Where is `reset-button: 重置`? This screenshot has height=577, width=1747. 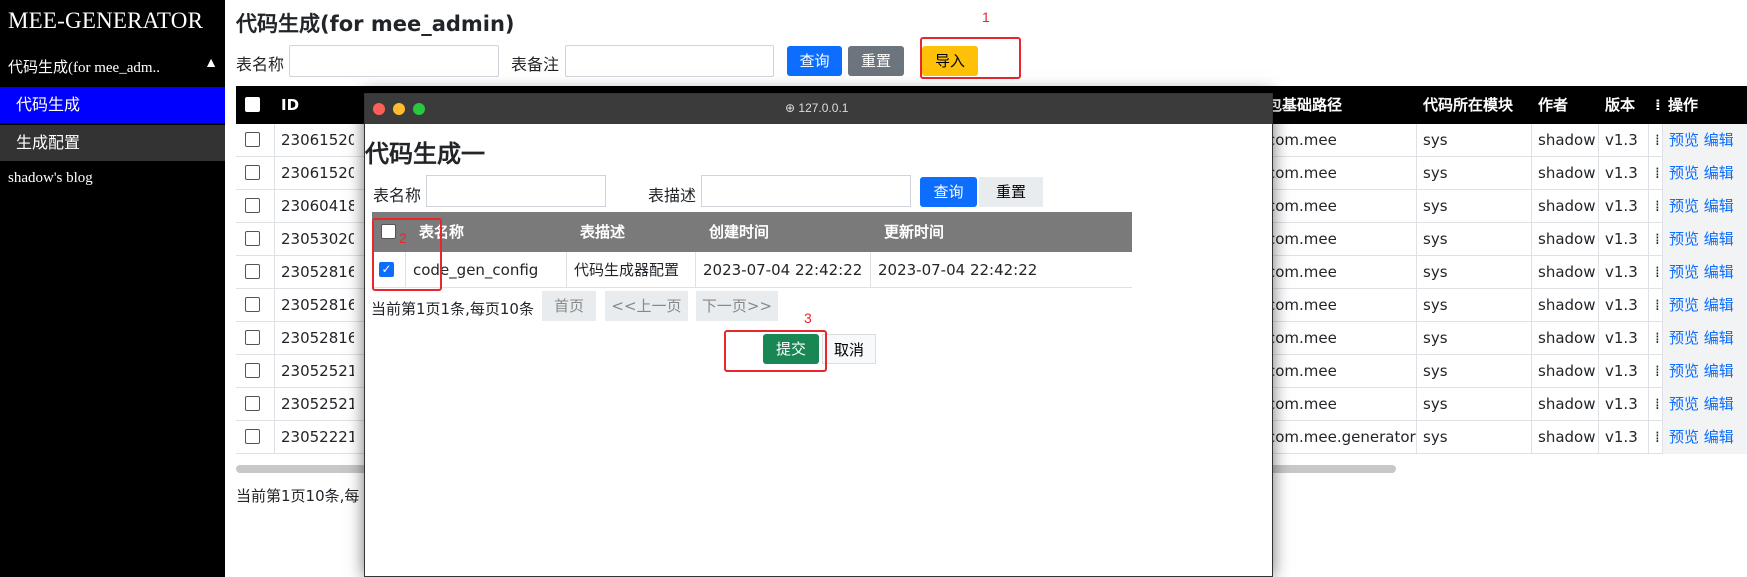 reset-button: 重置 is located at coordinates (876, 61).